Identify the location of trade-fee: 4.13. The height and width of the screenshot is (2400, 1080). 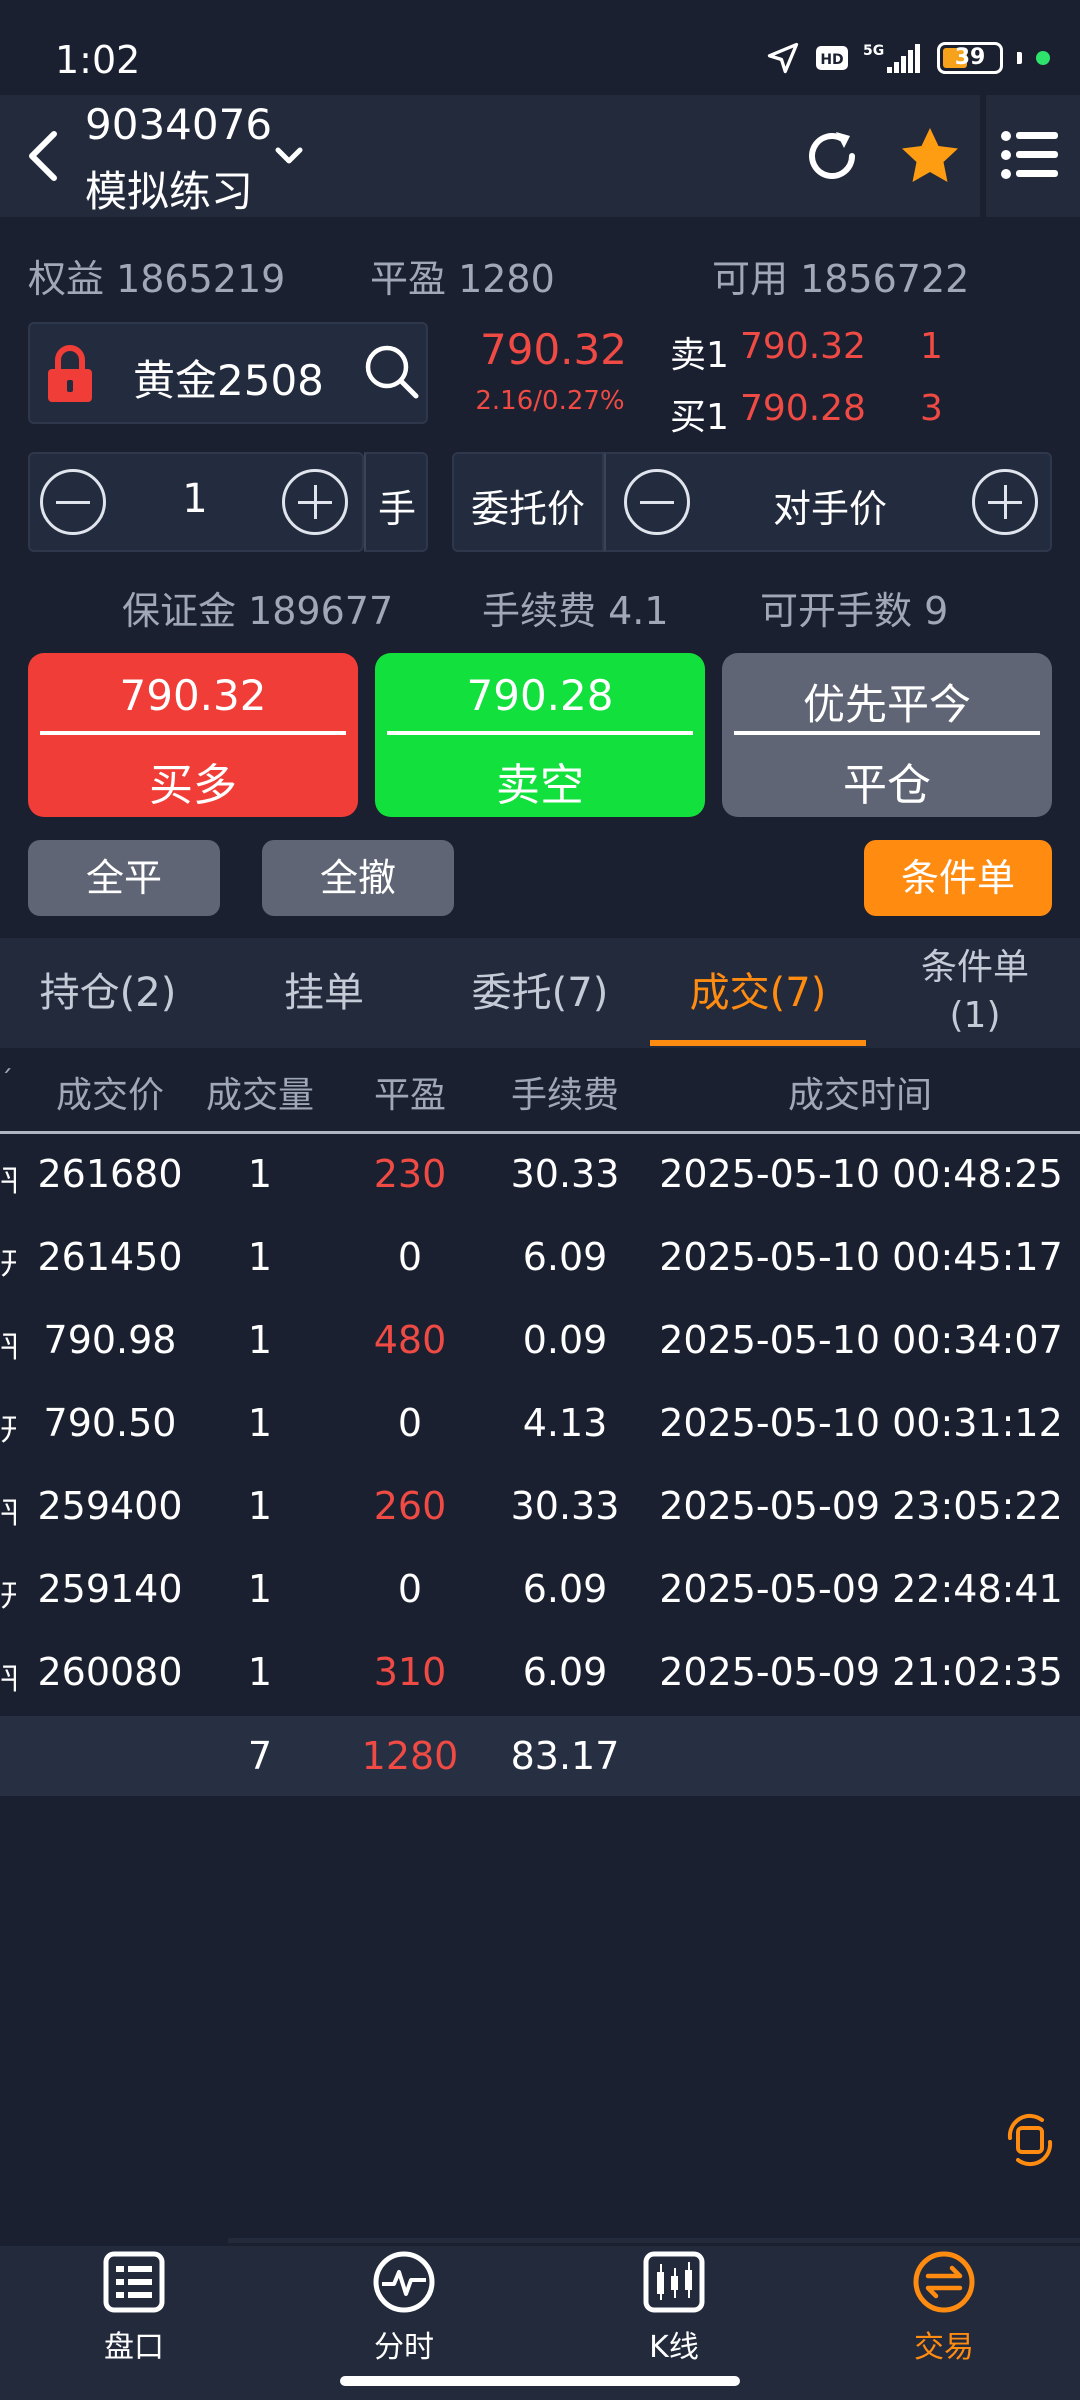
(565, 1423).